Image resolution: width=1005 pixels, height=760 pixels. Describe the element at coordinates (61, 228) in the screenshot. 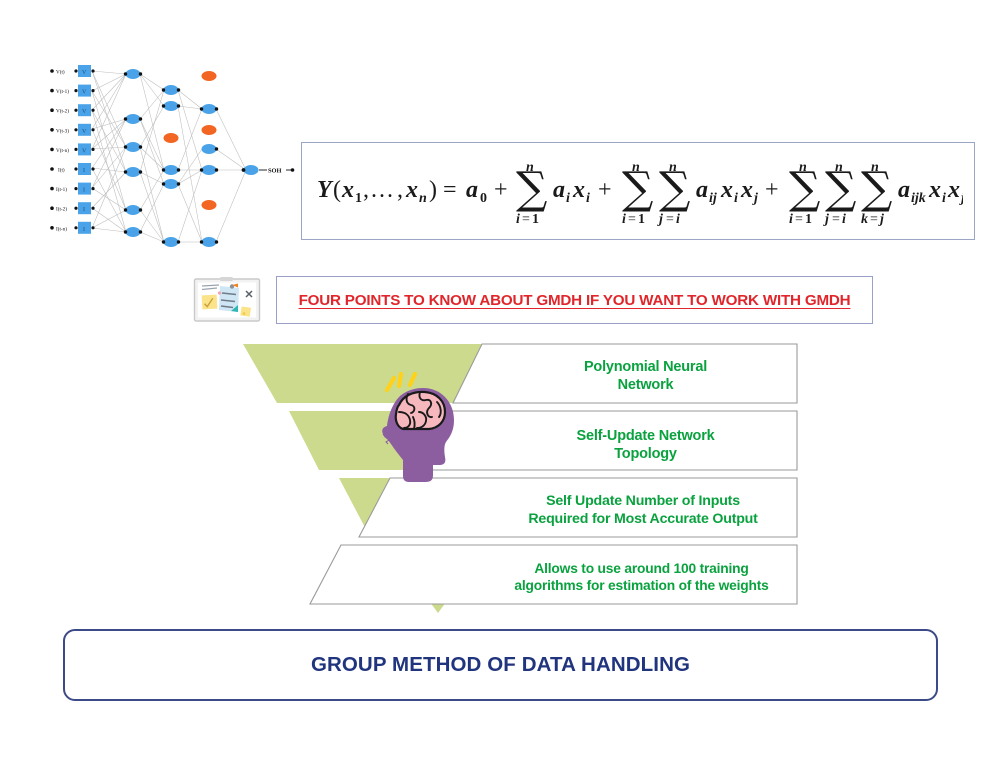

I see `svg-text: I(t-n)` at that location.